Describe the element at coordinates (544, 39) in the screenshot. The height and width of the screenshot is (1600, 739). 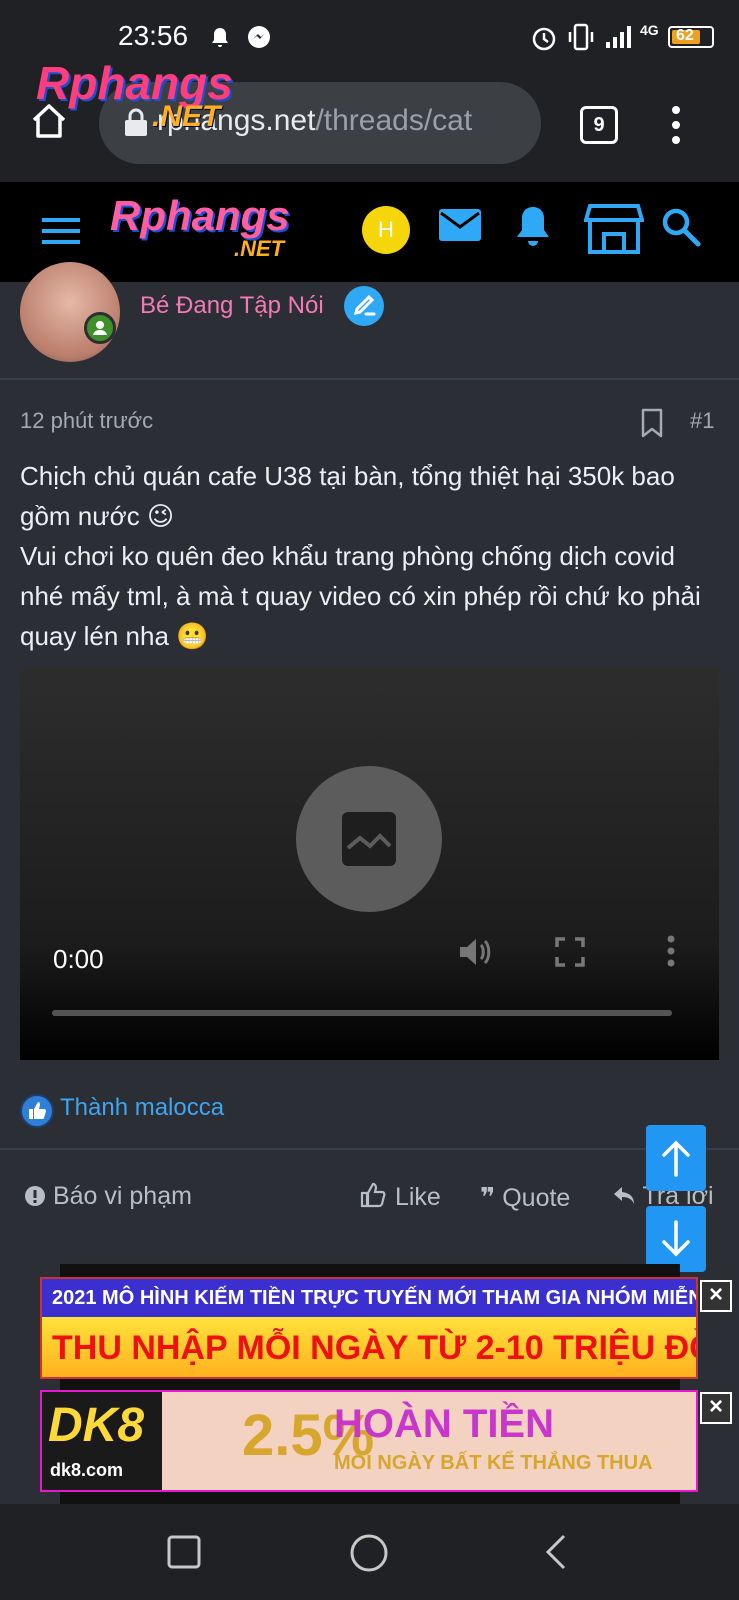
I see `alarm-icon` at that location.